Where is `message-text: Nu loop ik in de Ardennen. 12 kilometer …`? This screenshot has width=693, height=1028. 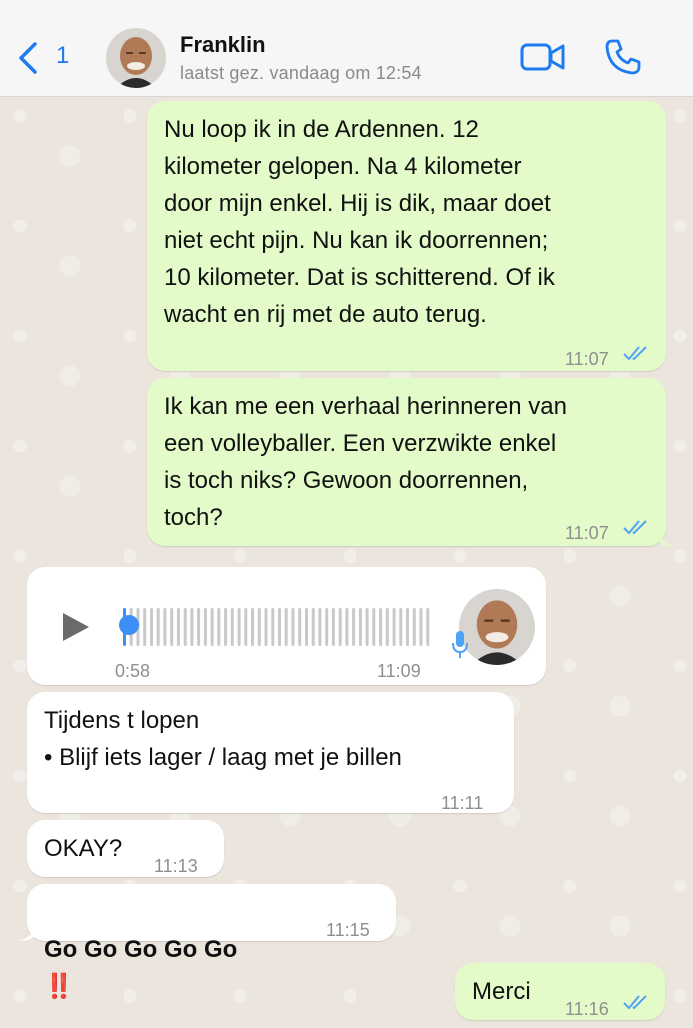 message-text: Nu loop ik in de Ardennen. 12 kilometer … is located at coordinates (359, 222).